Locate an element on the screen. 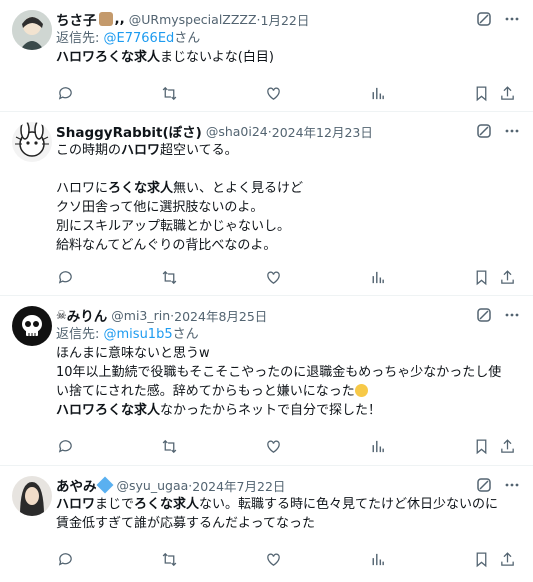 Image resolution: width=533 pixels, height=582 pixels. text-span: まじないよな(白目) is located at coordinates (217, 57).